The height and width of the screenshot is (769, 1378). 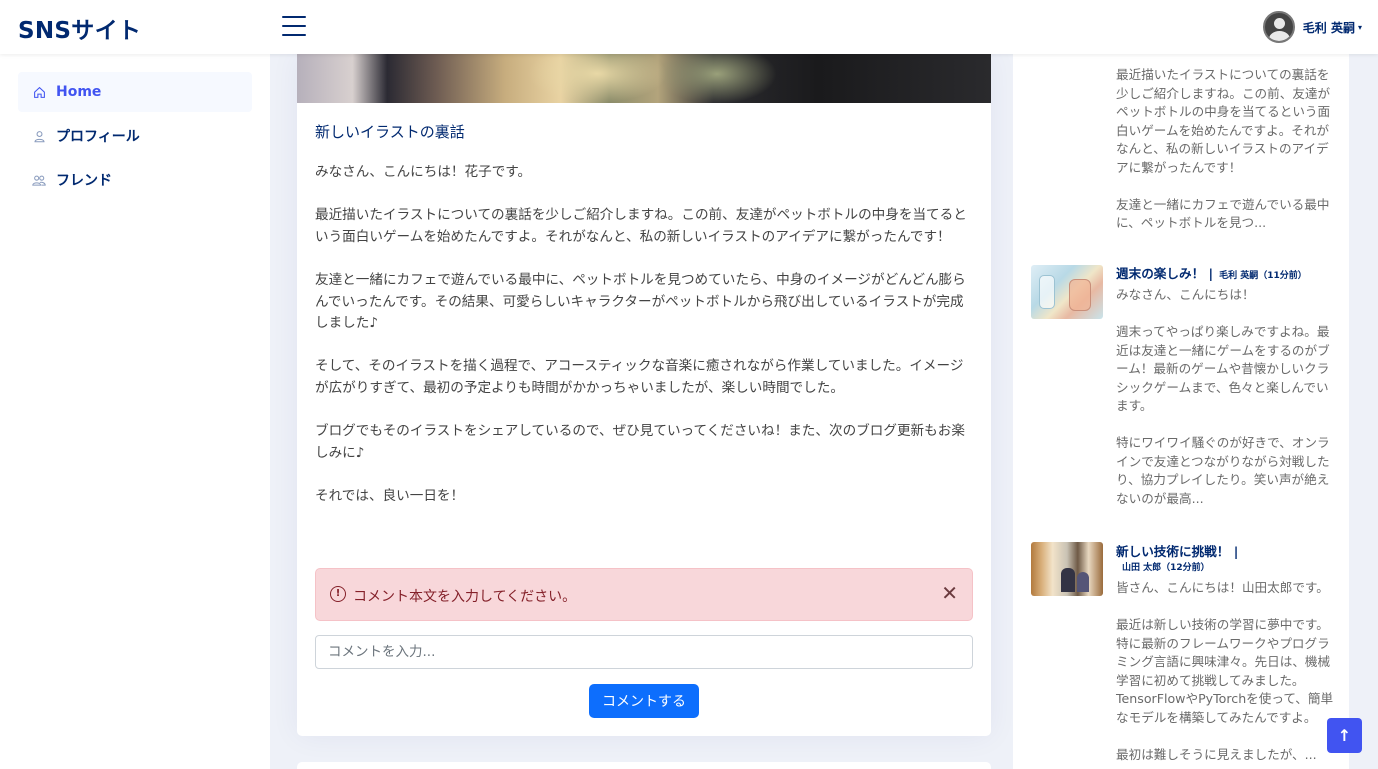 I want to click on back-to-top-button: ↑, so click(x=1344, y=735).